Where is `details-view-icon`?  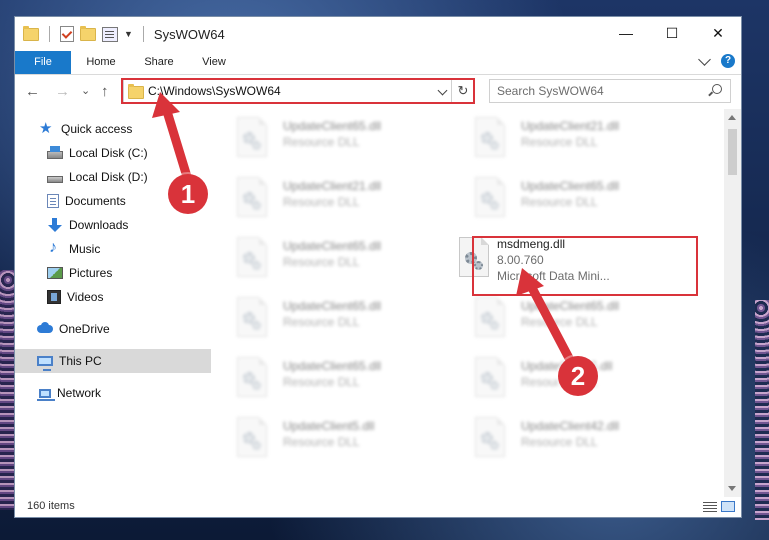
details-view-icon is located at coordinates (710, 506).